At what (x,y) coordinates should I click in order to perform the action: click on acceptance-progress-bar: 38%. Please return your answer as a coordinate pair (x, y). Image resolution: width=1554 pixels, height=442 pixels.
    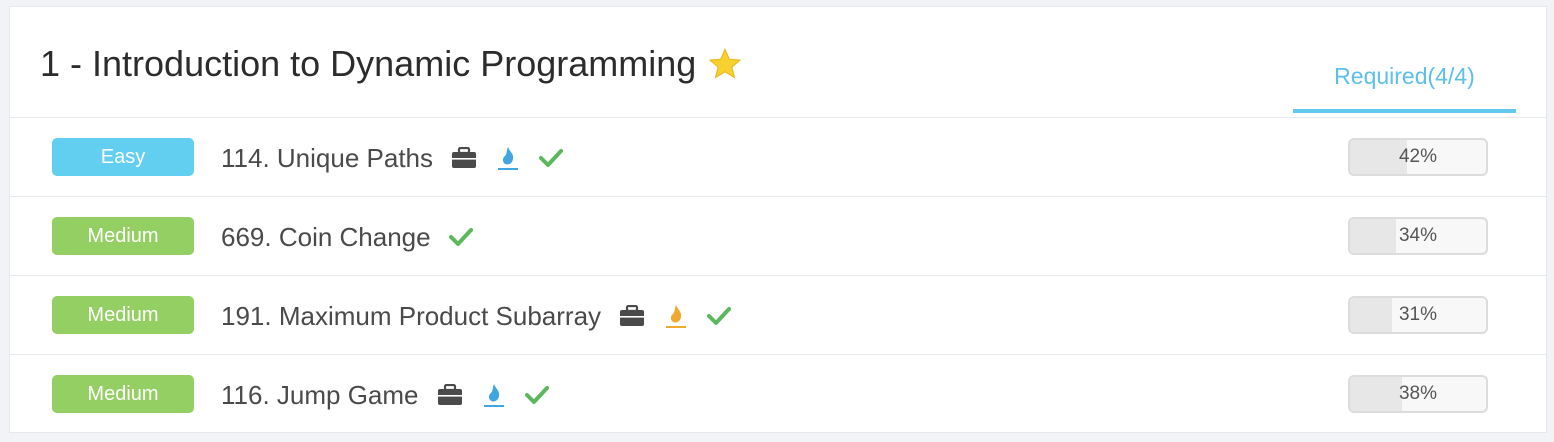
    Looking at the image, I should click on (1418, 394).